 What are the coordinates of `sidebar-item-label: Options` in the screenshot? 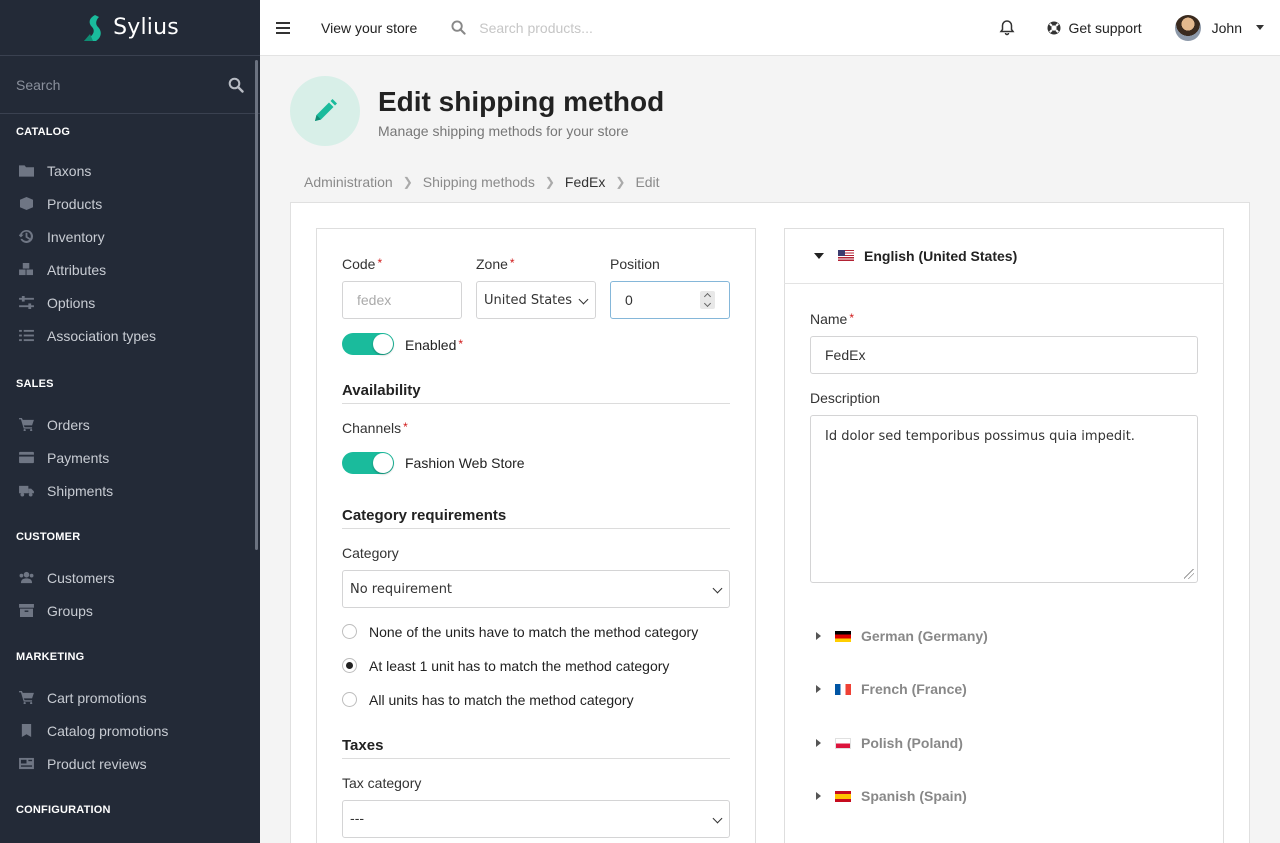 It's located at (71, 302).